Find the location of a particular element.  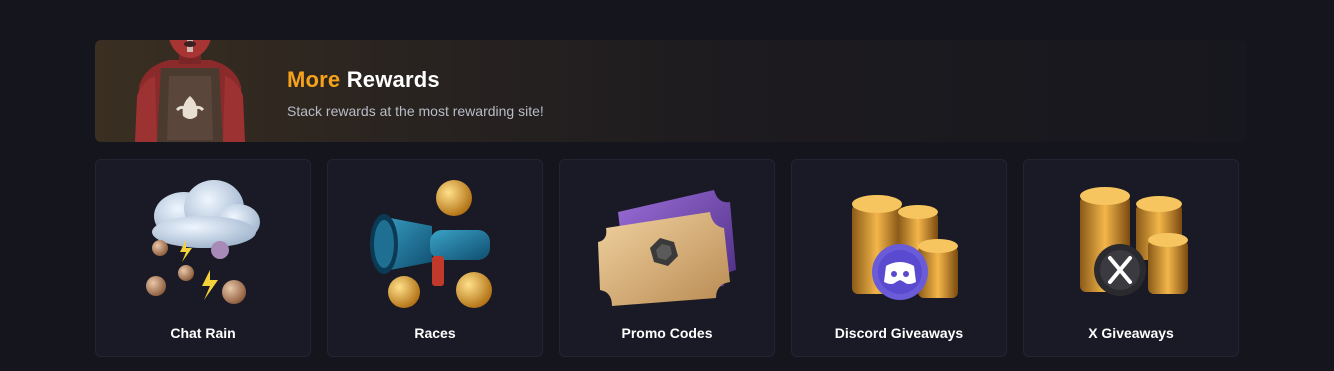

banner-title-rest: Rewards is located at coordinates (393, 79).